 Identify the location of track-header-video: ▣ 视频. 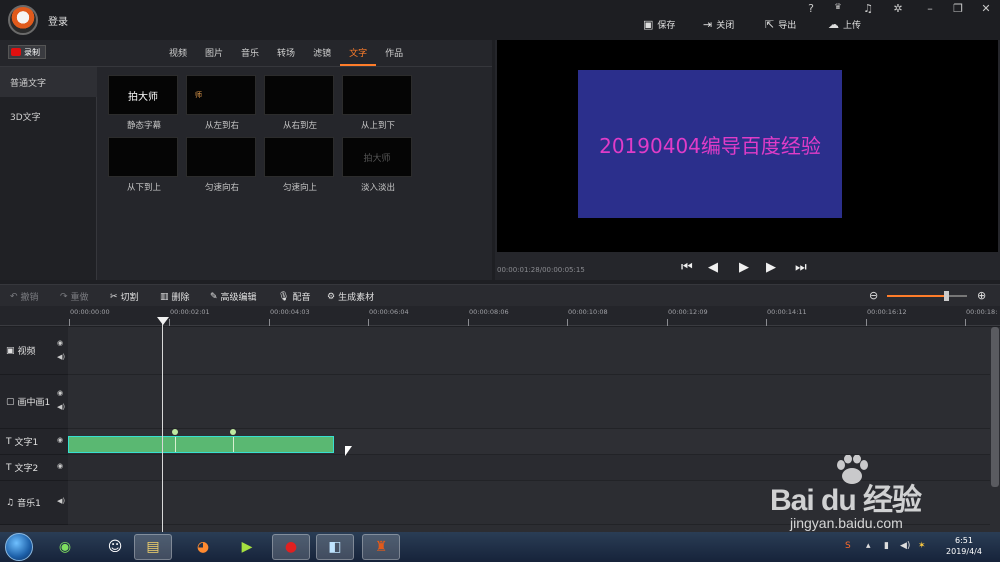
(34, 351).